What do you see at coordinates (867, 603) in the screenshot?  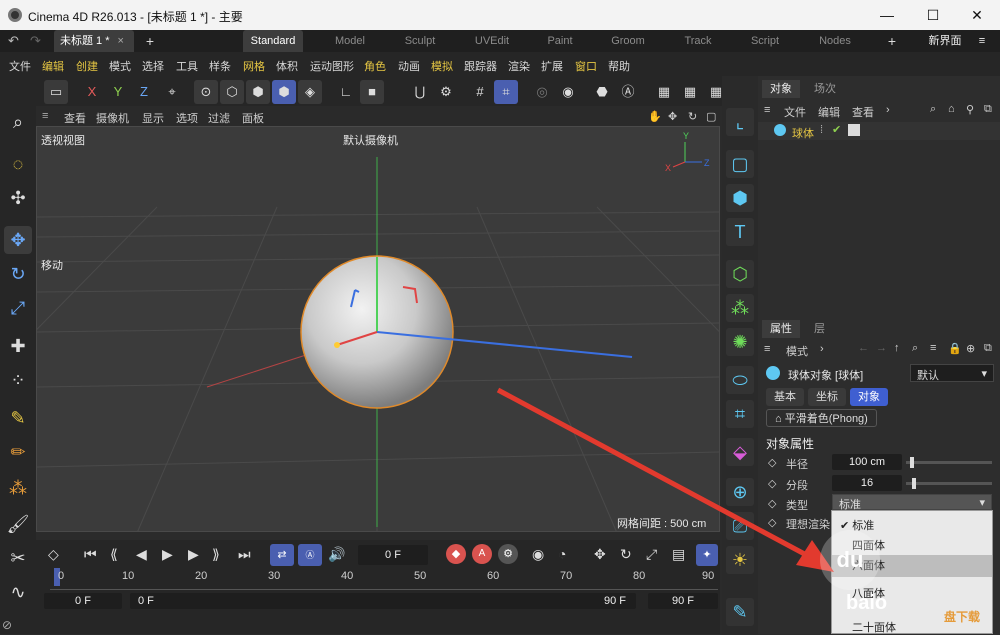 I see `watermark-text: baio` at bounding box center [867, 603].